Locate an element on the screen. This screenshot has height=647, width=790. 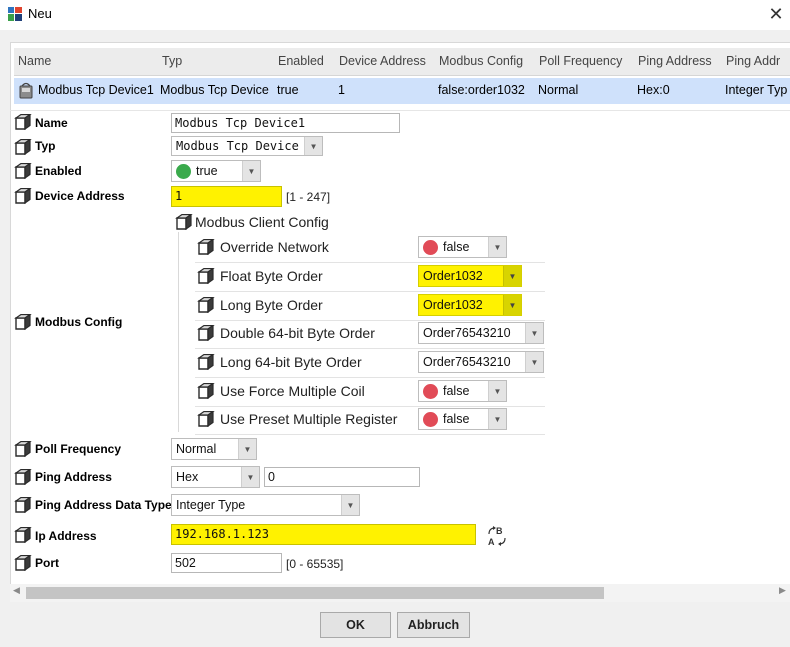
override-network-select: false ▼ is located at coordinates (462, 247).